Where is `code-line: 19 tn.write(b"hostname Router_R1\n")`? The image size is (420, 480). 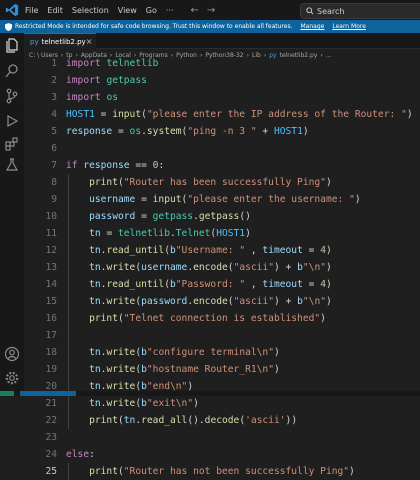
code-line: 19 tn.write(b"hostname Router_R1\n") is located at coordinates (222, 369).